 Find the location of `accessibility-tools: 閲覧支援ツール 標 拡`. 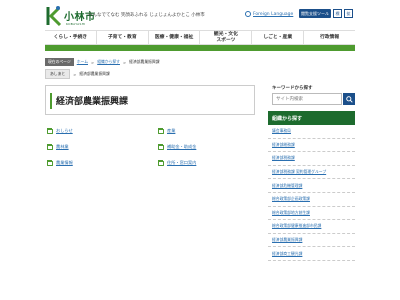

accessibility-tools: 閲覧支援ツール 標 拡 is located at coordinates (326, 13).